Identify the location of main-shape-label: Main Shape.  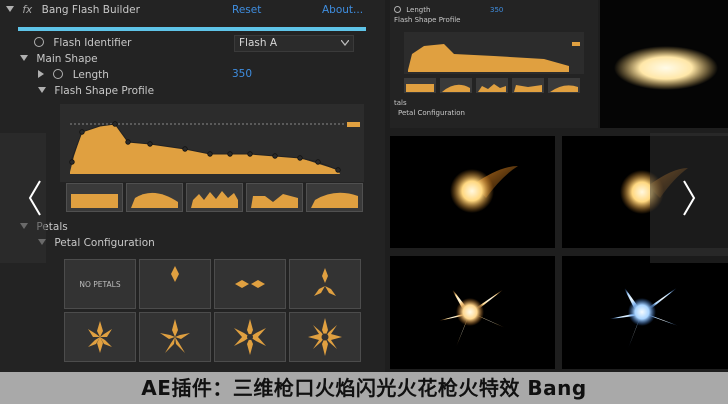
(67, 59).